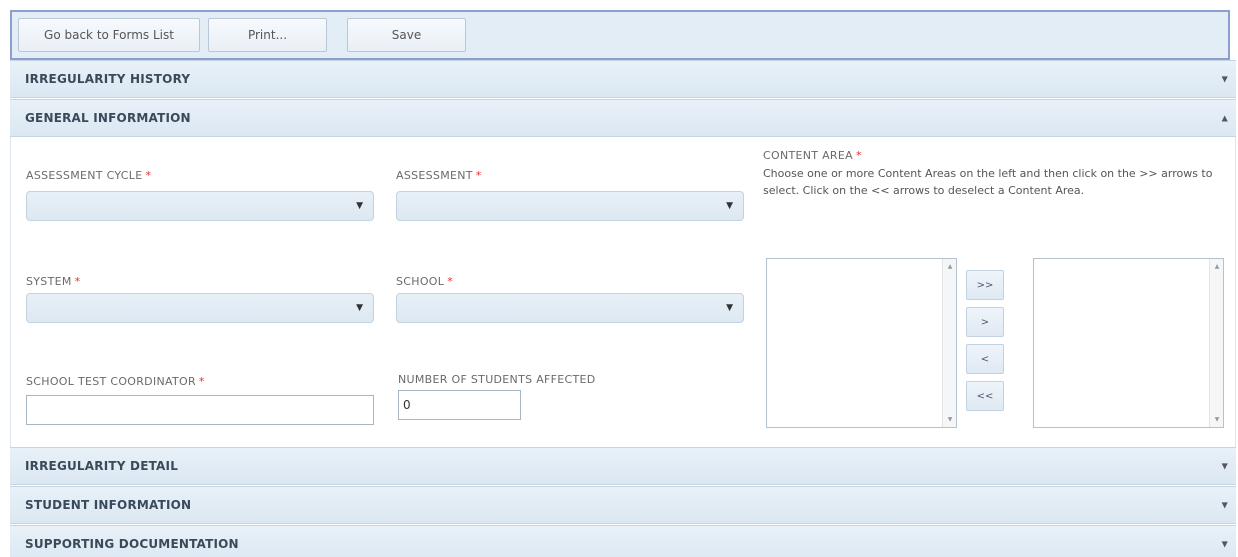 The image size is (1238, 557). What do you see at coordinates (1128, 343) in the screenshot?
I see `selected-content-areas-list: ▲ ▼` at bounding box center [1128, 343].